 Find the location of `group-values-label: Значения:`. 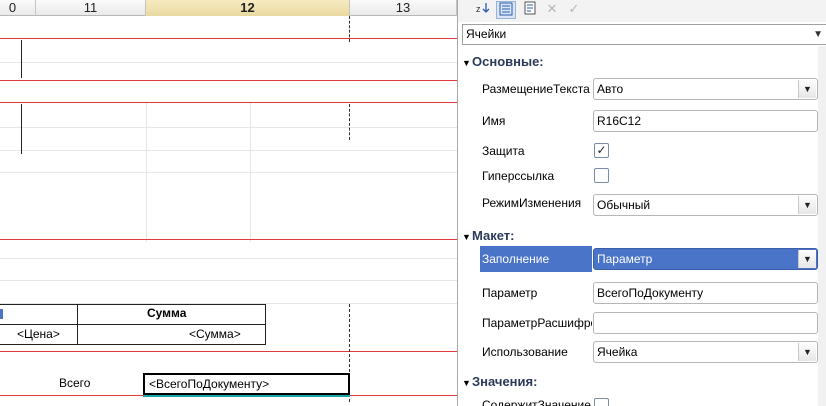

group-values-label: Значения: is located at coordinates (505, 381).